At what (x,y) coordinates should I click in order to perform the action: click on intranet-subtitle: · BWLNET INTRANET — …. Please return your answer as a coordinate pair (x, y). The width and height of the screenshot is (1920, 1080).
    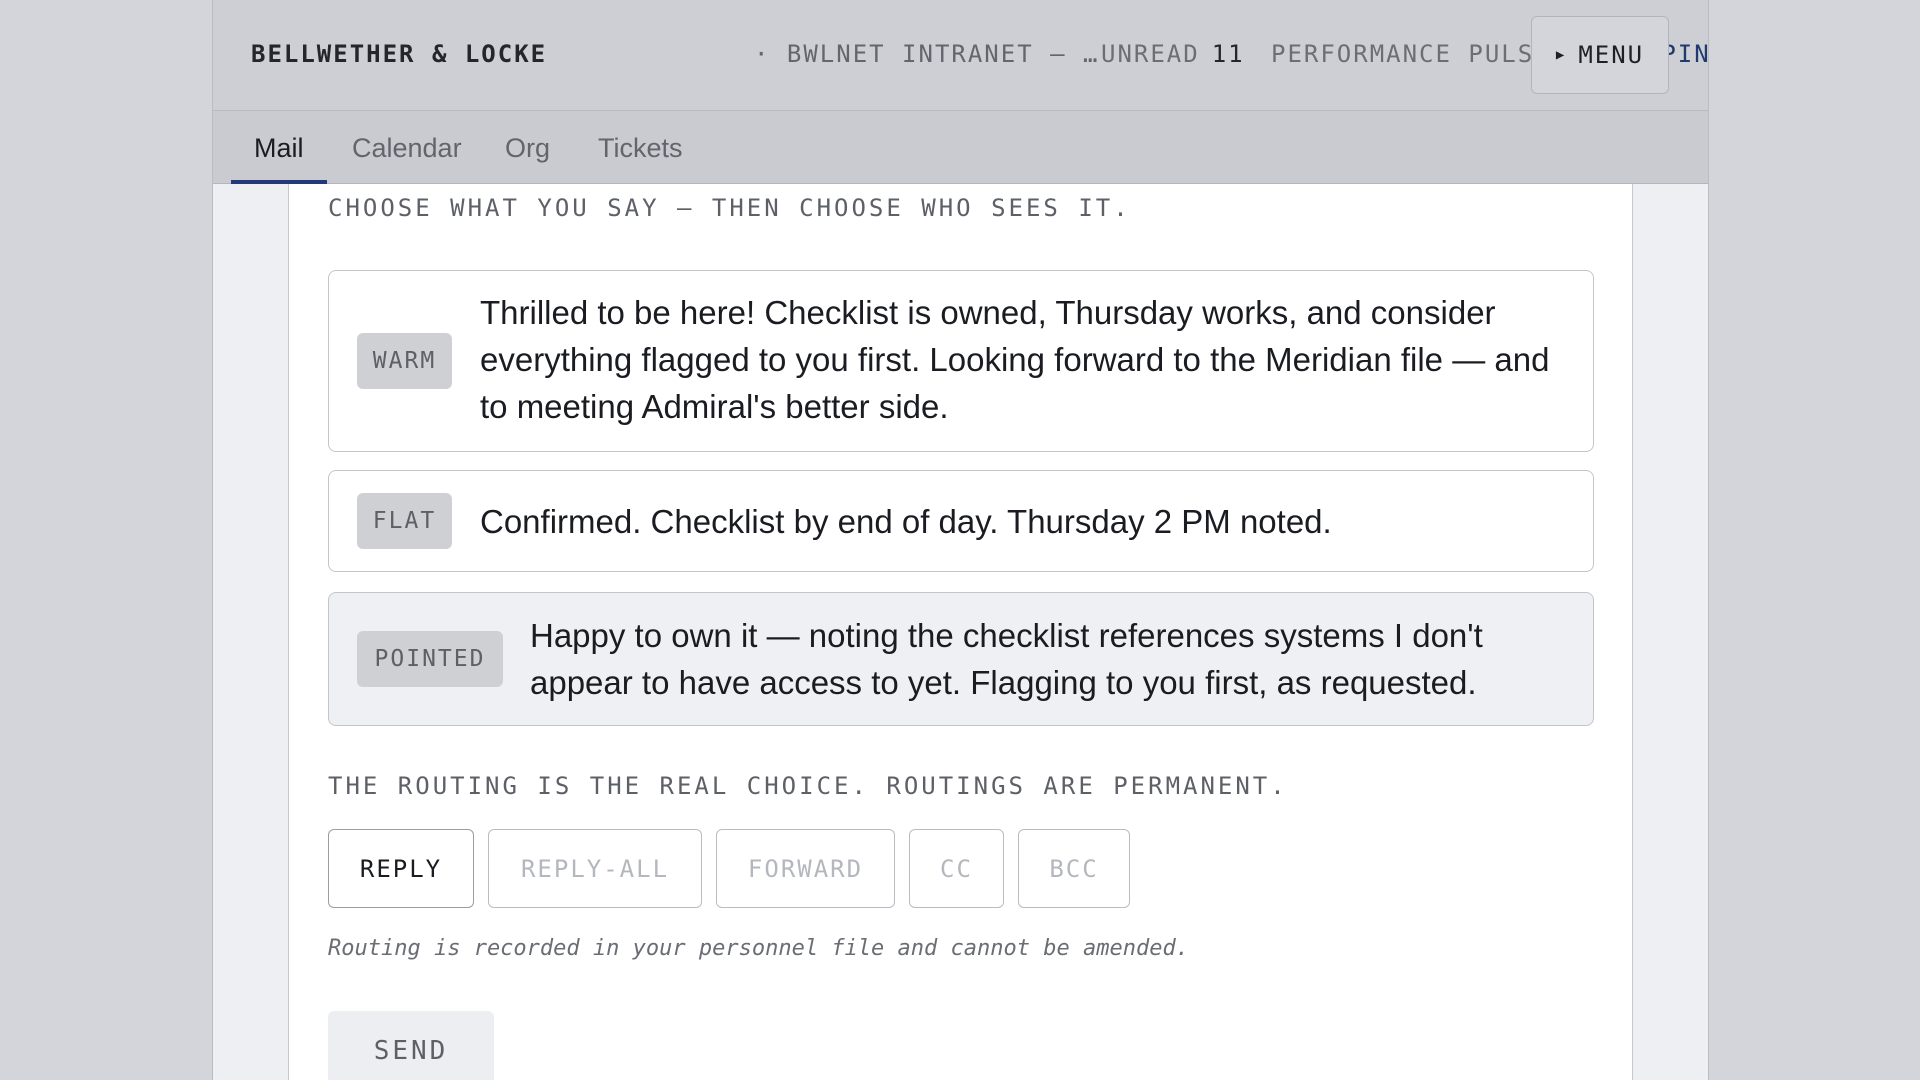
    Looking at the image, I should click on (927, 54).